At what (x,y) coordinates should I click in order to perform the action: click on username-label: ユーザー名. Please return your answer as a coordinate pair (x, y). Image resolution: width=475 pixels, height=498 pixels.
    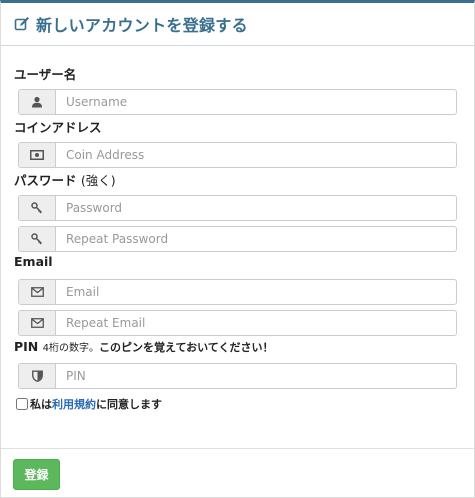
    Looking at the image, I should click on (45, 74).